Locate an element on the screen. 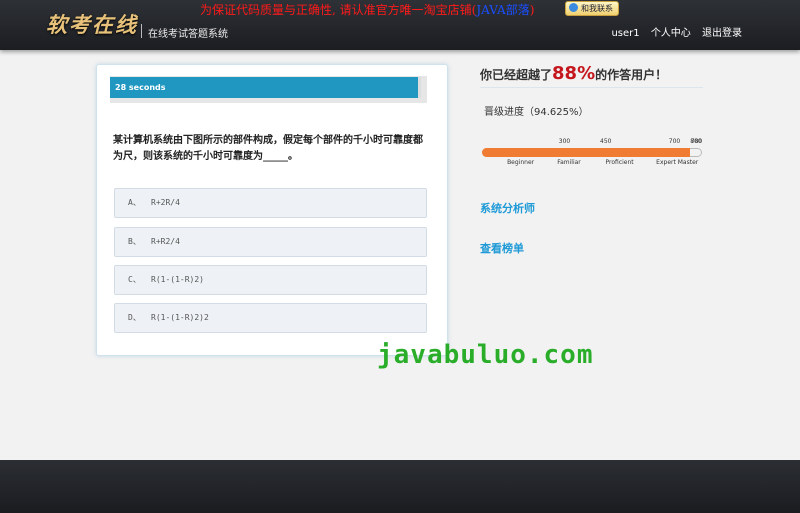  option-text: R(1-(1-R)2)2 is located at coordinates (180, 317).